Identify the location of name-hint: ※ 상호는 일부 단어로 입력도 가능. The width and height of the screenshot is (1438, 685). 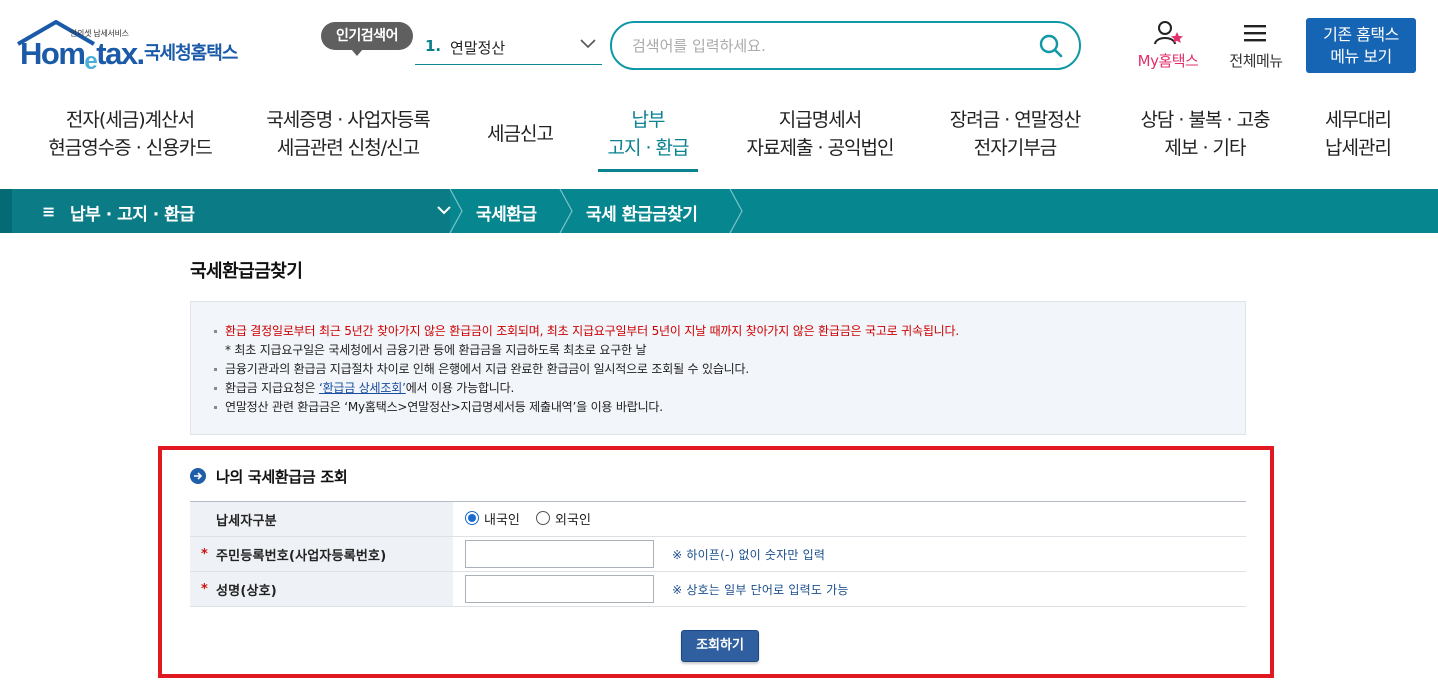
(760, 589).